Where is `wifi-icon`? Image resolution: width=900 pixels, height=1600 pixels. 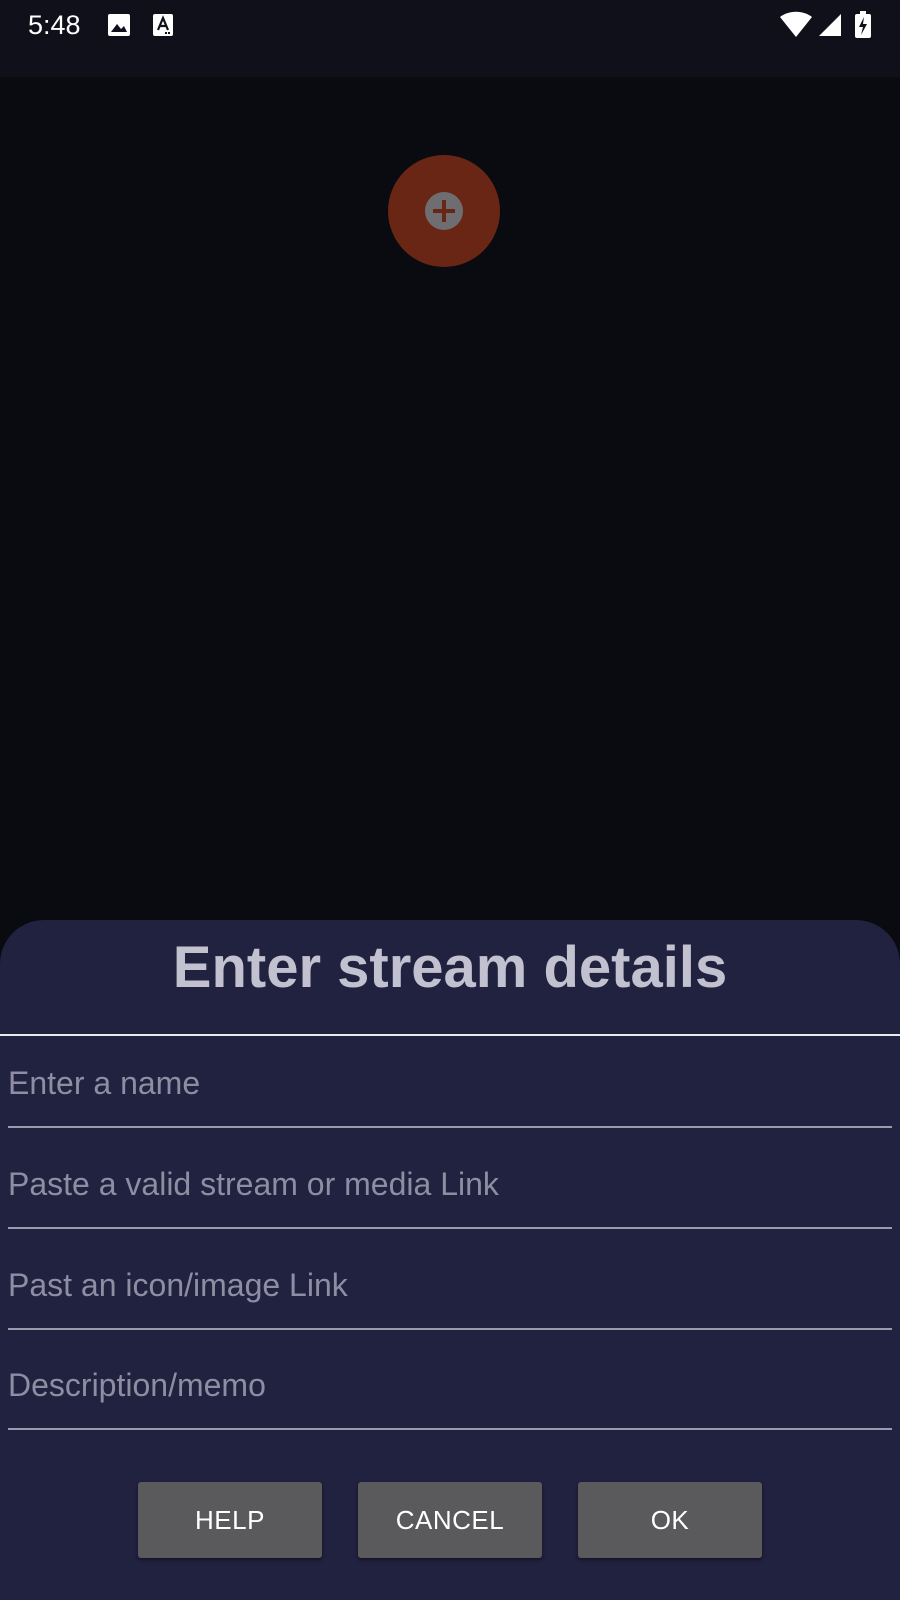 wifi-icon is located at coordinates (796, 24).